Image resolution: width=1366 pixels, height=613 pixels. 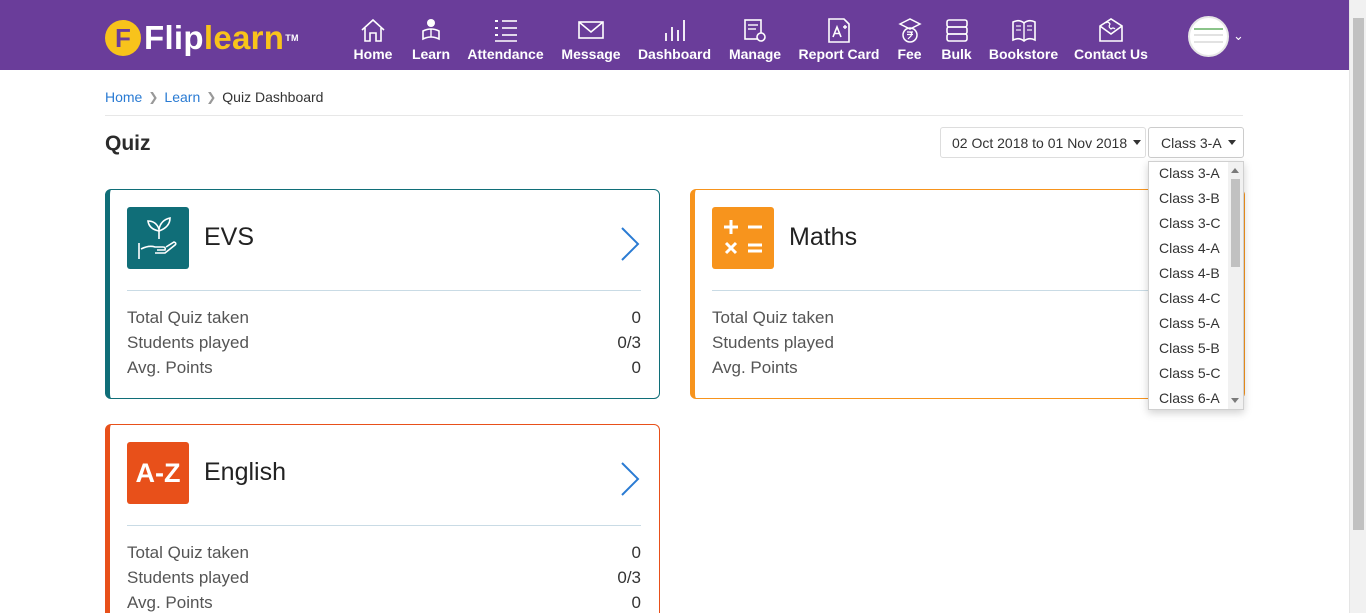 What do you see at coordinates (123, 97) in the screenshot?
I see `breadcrumb-home: Home` at bounding box center [123, 97].